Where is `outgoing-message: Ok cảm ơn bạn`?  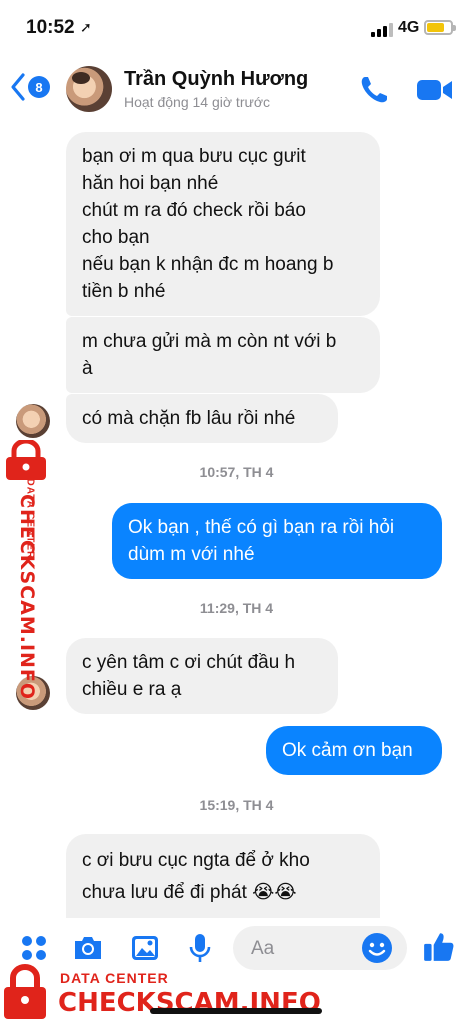
outgoing-message: Ok cảm ơn bạn is located at coordinates (354, 750).